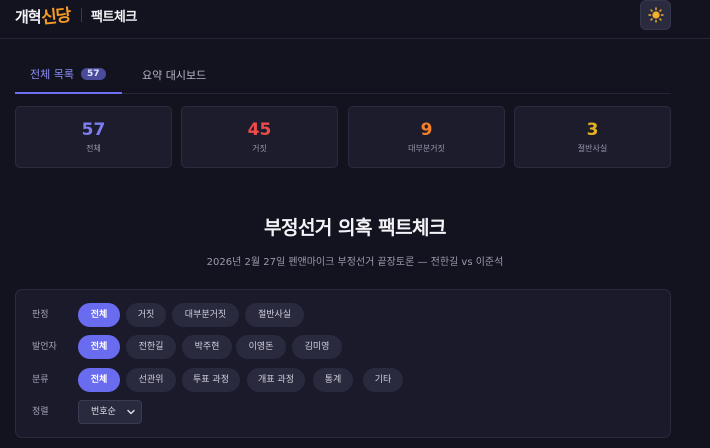 This screenshot has height=448, width=710. What do you see at coordinates (592, 148) in the screenshot?
I see `stat-label: 절반사실` at bounding box center [592, 148].